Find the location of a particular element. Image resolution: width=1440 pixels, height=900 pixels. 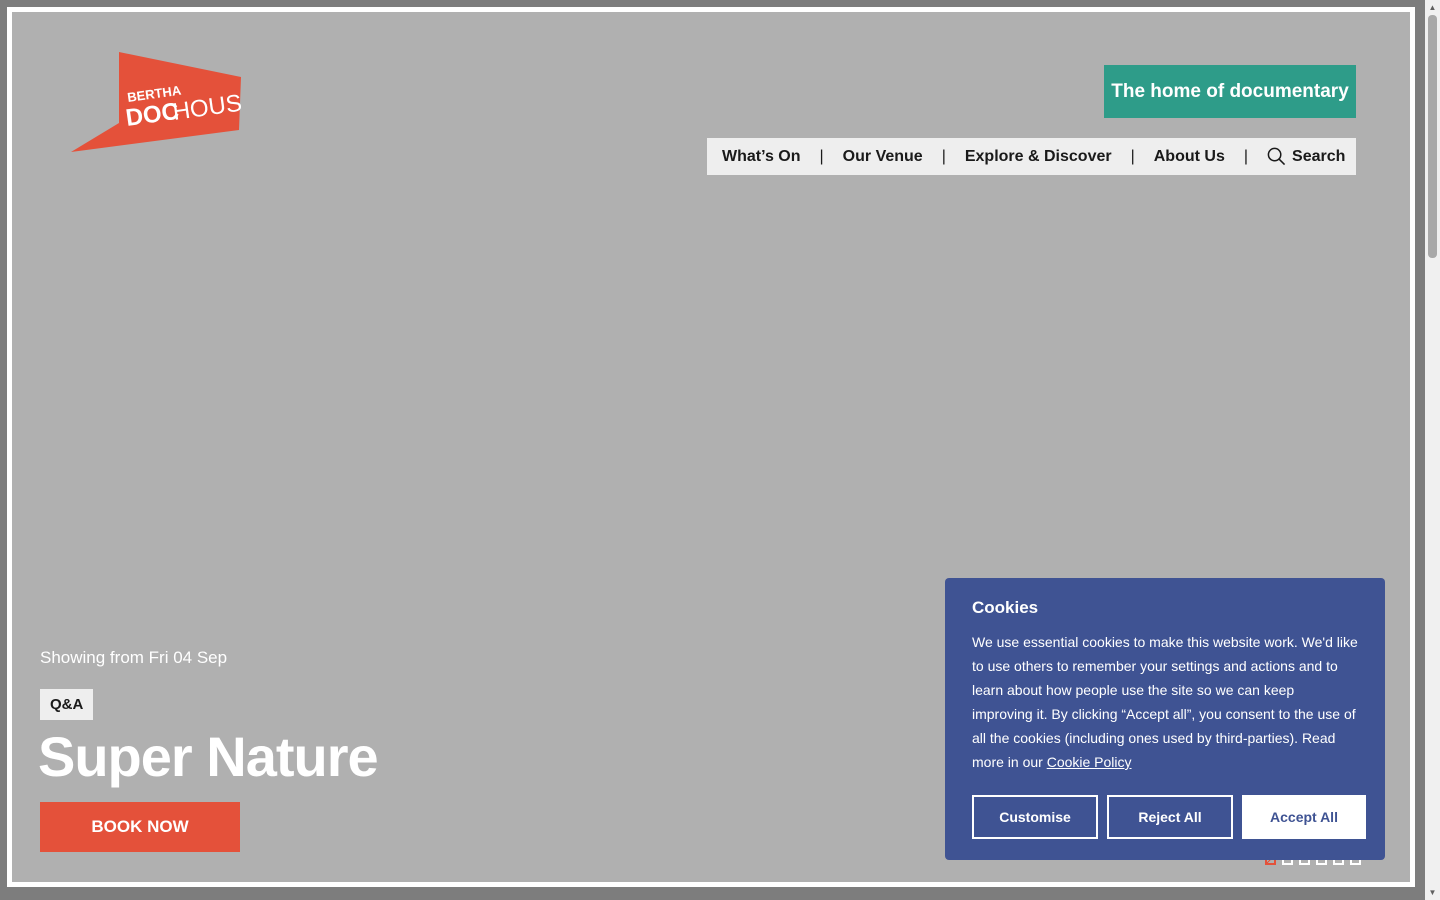

book-now-button: BOOK NOW is located at coordinates (140, 827).